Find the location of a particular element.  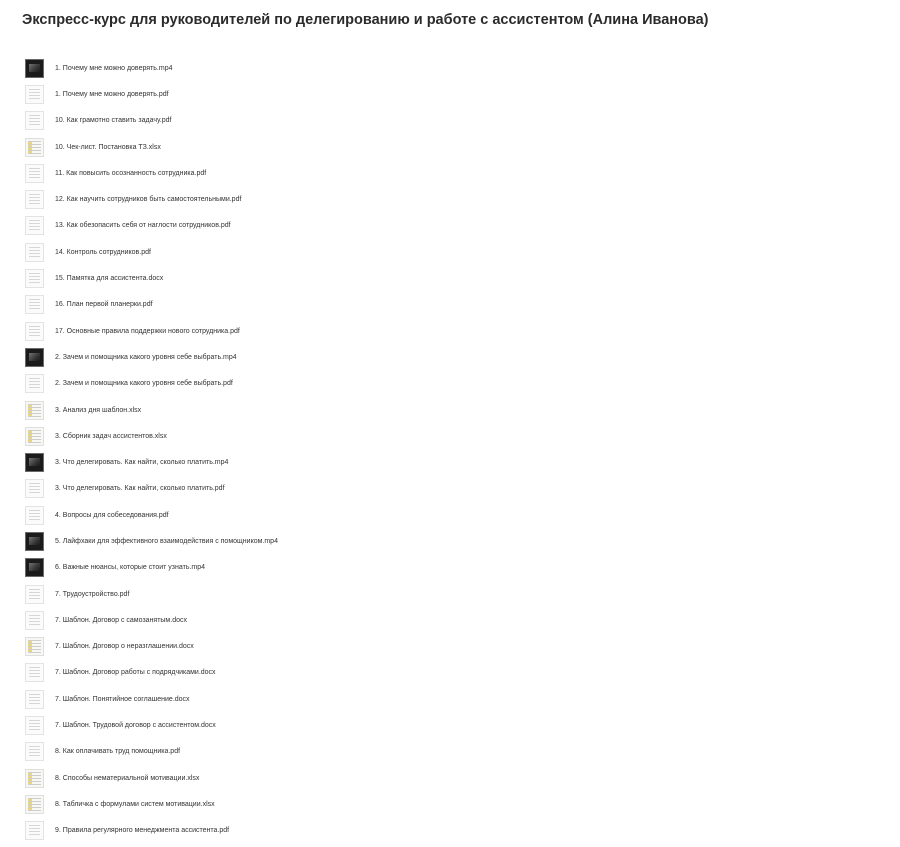

file-name: 4. Вопросы для собеседования.pdf is located at coordinates (112, 515).